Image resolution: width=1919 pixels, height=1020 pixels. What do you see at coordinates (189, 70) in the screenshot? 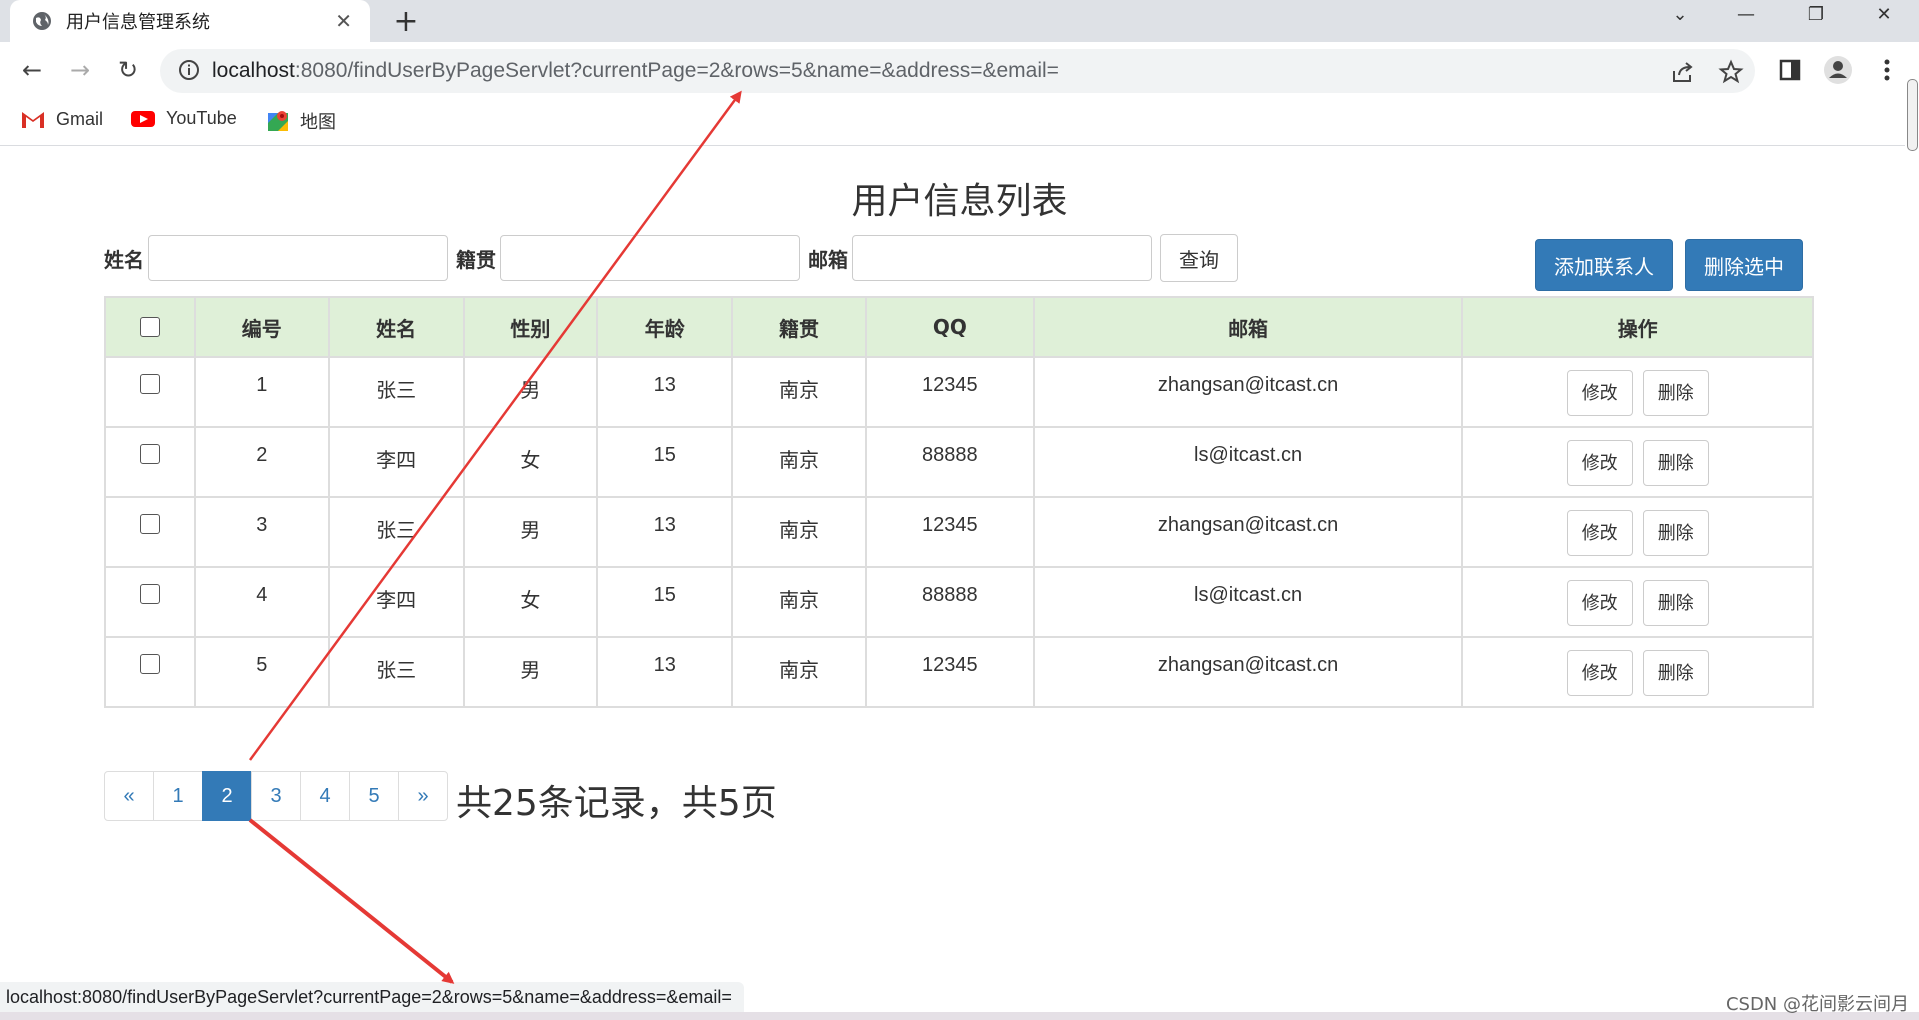
I see `site-info-icon` at bounding box center [189, 70].